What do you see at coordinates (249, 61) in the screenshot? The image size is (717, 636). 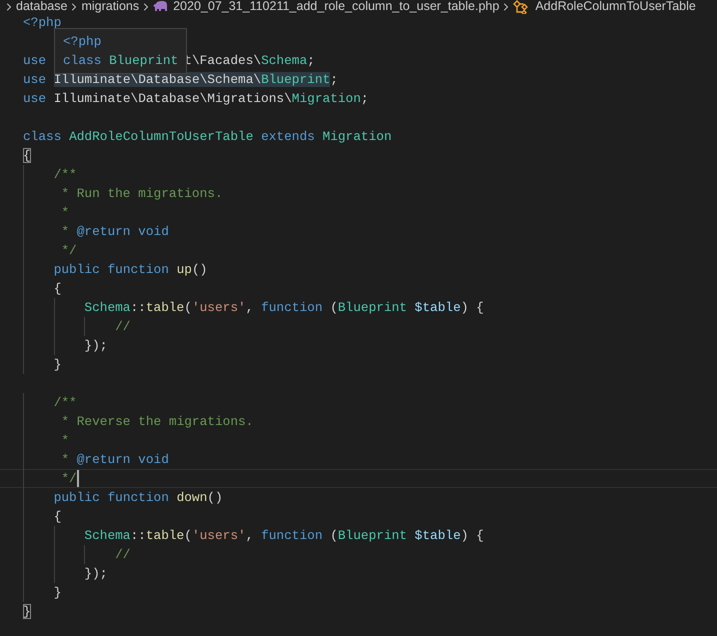 I see `code-line: t\Facades\Schema;` at bounding box center [249, 61].